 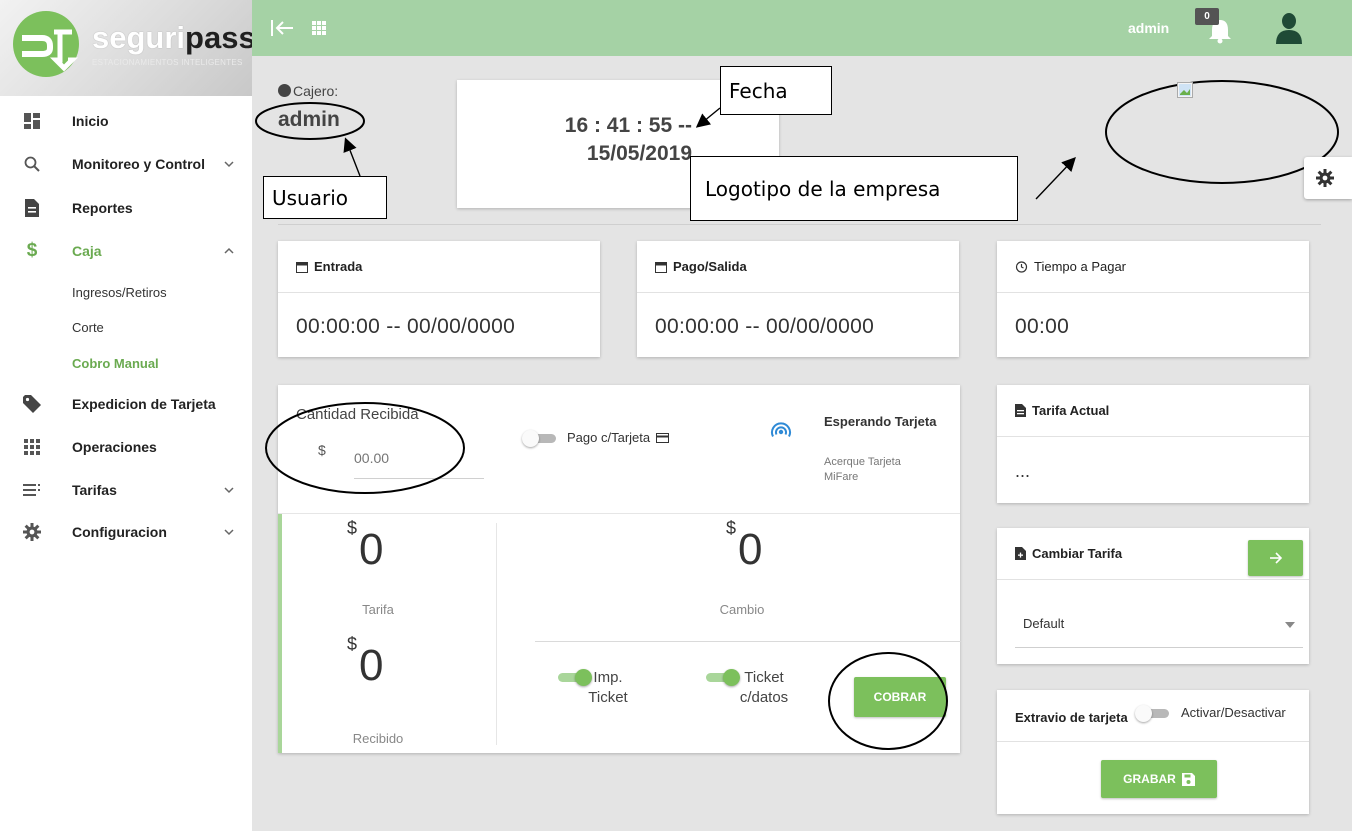 What do you see at coordinates (32, 404) in the screenshot?
I see `tag-icon` at bounding box center [32, 404].